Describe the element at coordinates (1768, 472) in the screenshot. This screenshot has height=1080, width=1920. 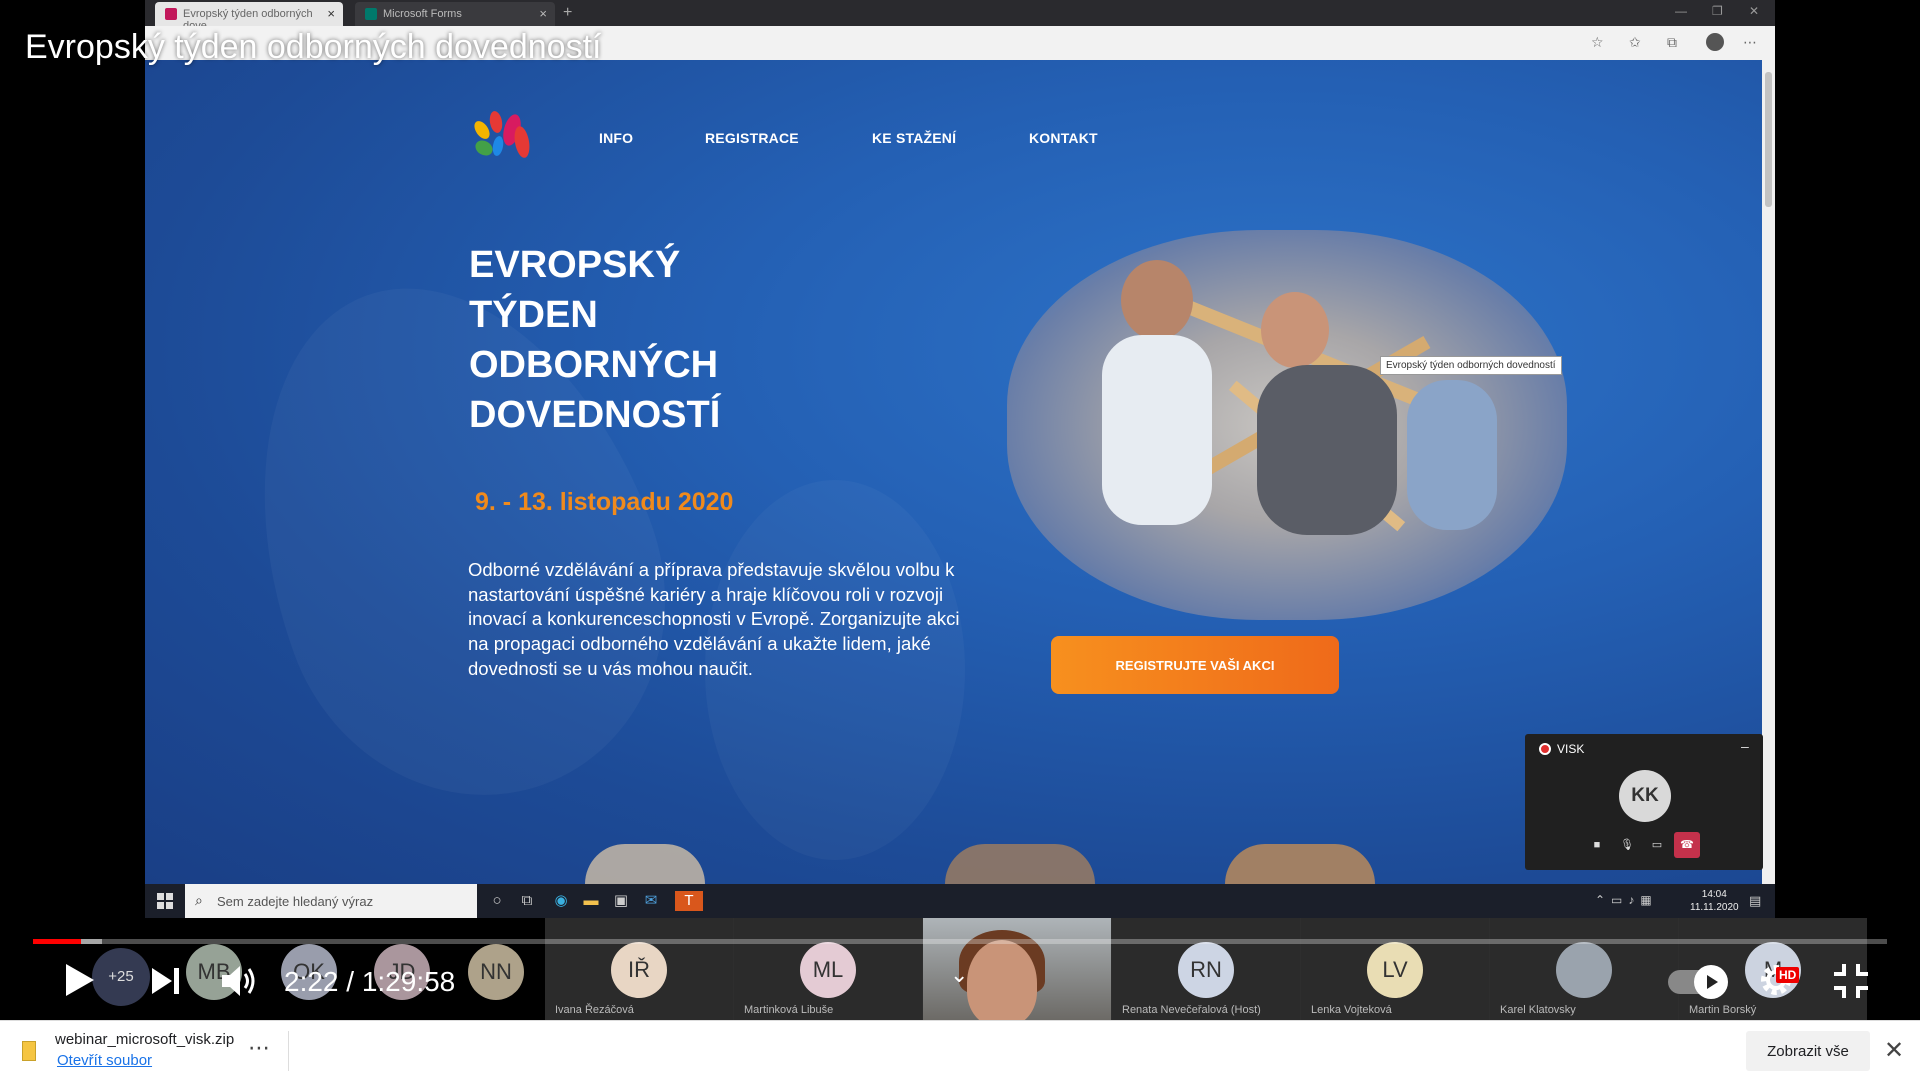
I see `page-scrollbar` at that location.